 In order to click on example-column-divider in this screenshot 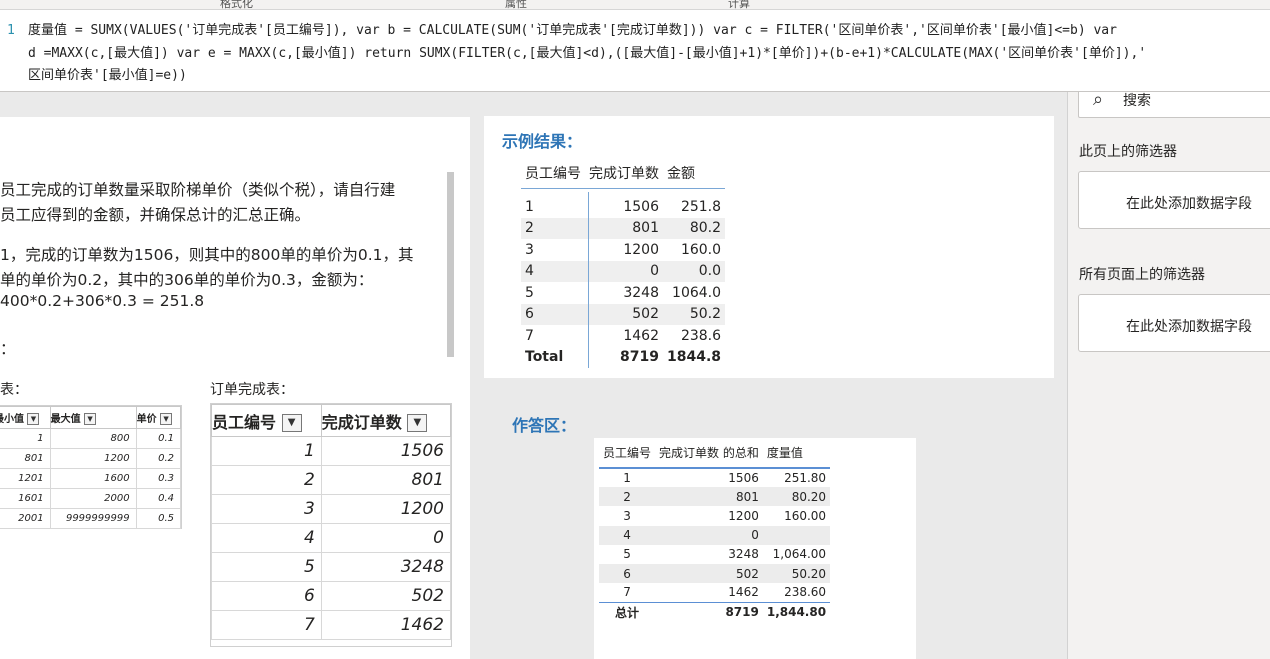, I will do `click(588, 280)`.